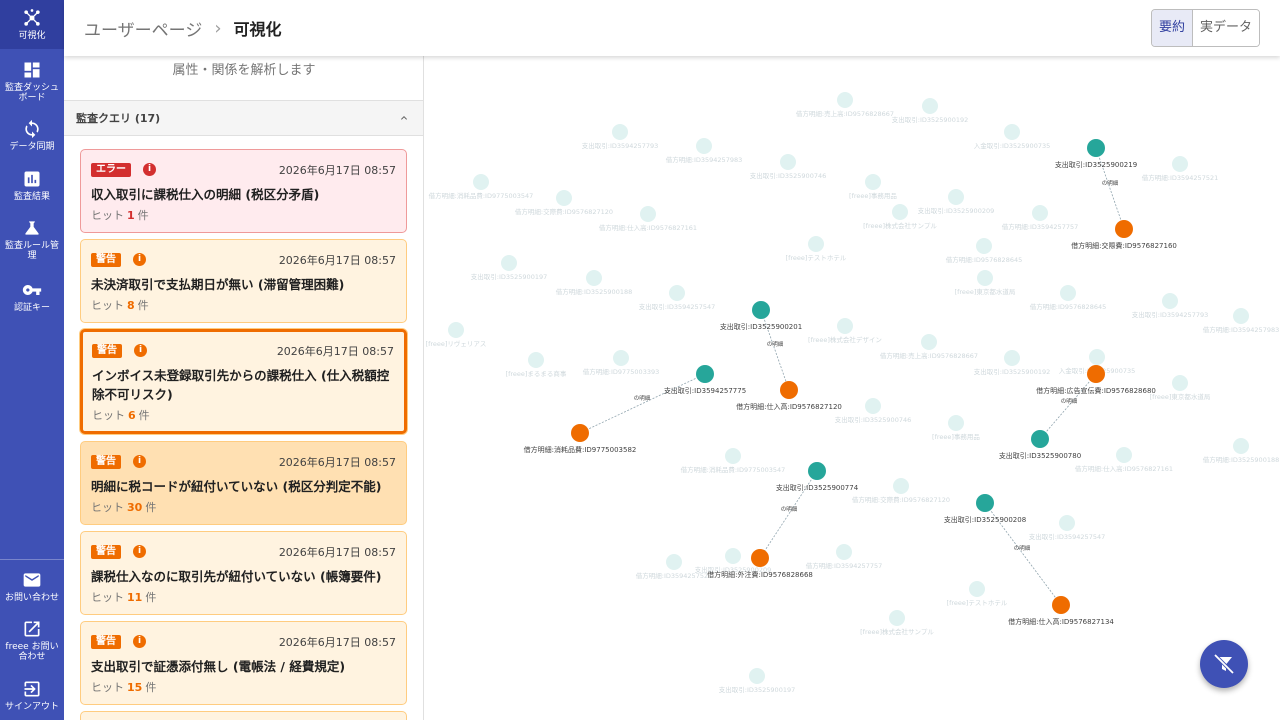 Image resolution: width=1280 pixels, height=720 pixels. I want to click on audit-card-partial, so click(243, 715).